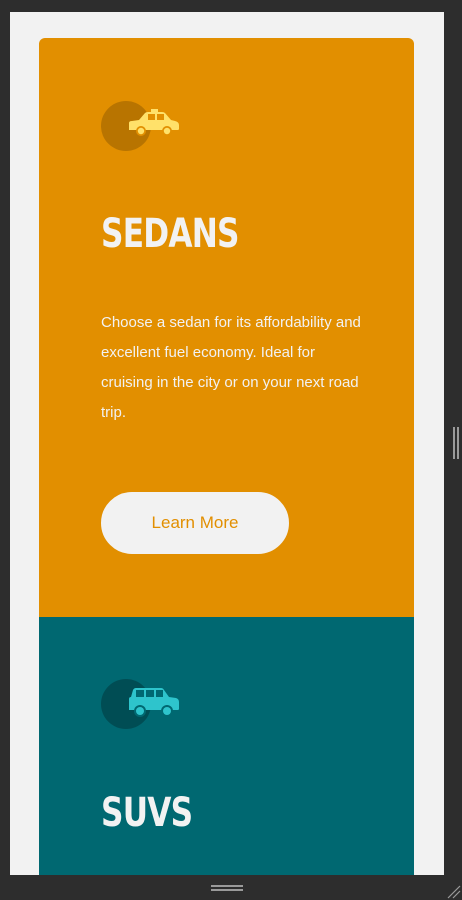 This screenshot has width=462, height=900. I want to click on sedan-icon-wrapper, so click(142, 126).